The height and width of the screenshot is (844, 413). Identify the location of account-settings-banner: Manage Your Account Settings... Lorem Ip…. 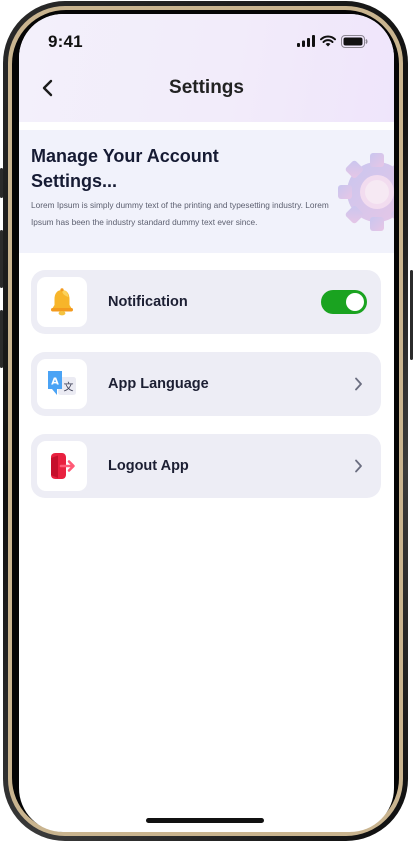
(206, 191).